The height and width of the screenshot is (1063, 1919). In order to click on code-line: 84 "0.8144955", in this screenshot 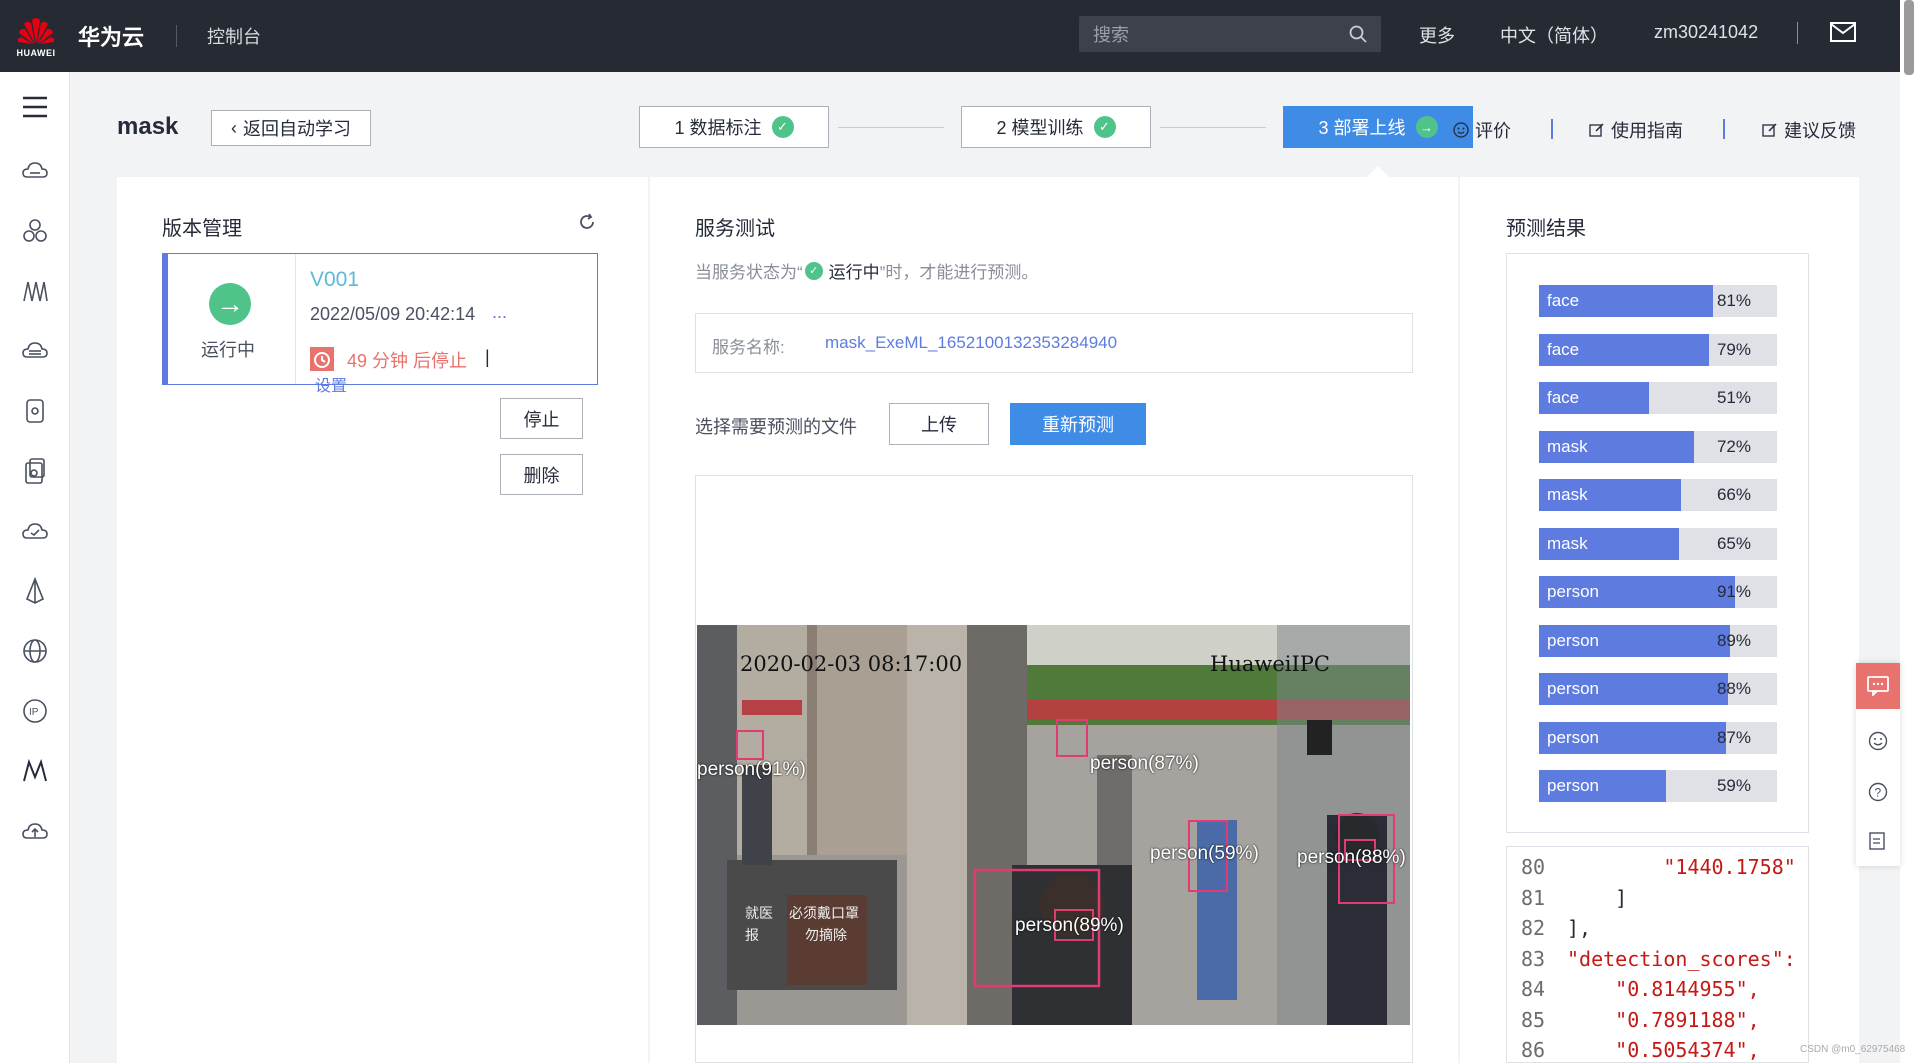, I will do `click(1657, 992)`.